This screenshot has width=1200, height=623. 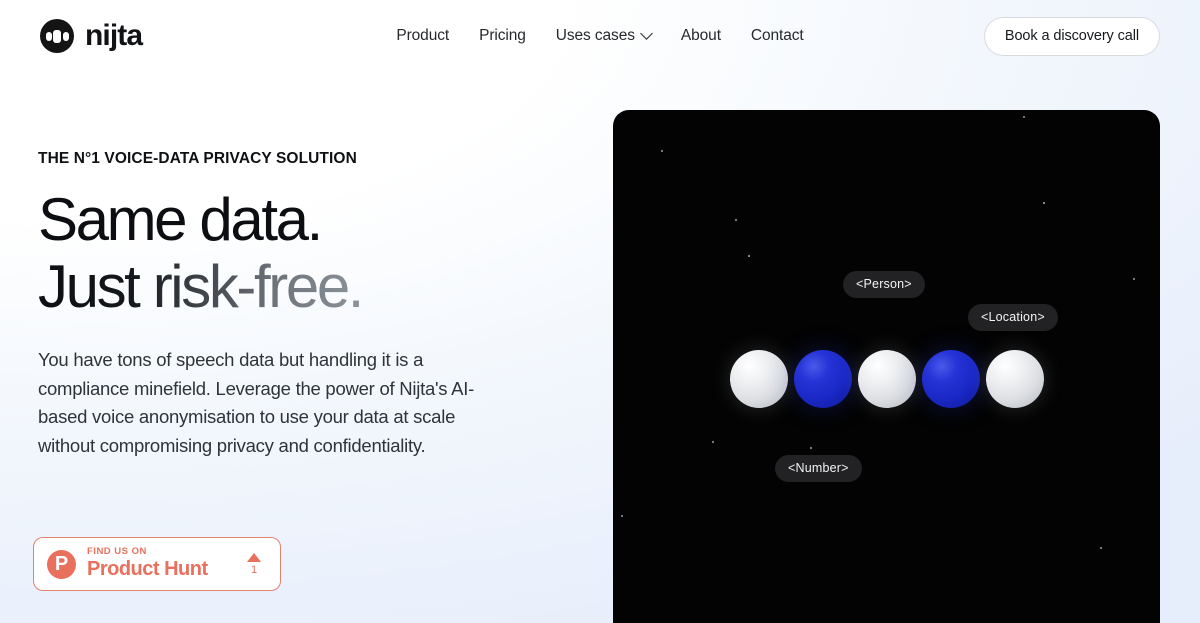 I want to click on book-discovery-call-button: Book a discovery call, so click(x=1071, y=36).